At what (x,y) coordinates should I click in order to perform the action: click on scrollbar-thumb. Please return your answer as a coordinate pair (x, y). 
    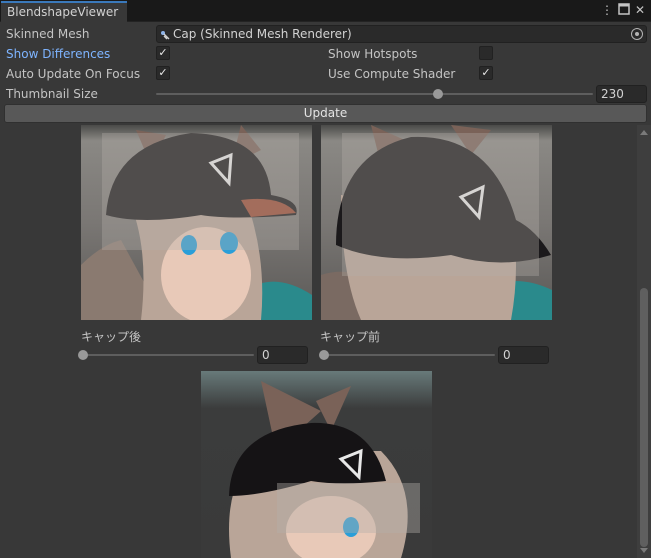
    Looking at the image, I should click on (644, 417).